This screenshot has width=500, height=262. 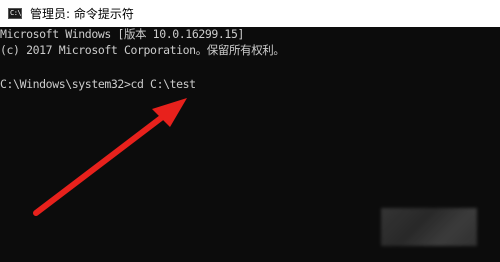 What do you see at coordinates (142, 50) in the screenshot?
I see `console-line-copyright: (c) 2017 Microsoft Corporation。保留所有权利。` at bounding box center [142, 50].